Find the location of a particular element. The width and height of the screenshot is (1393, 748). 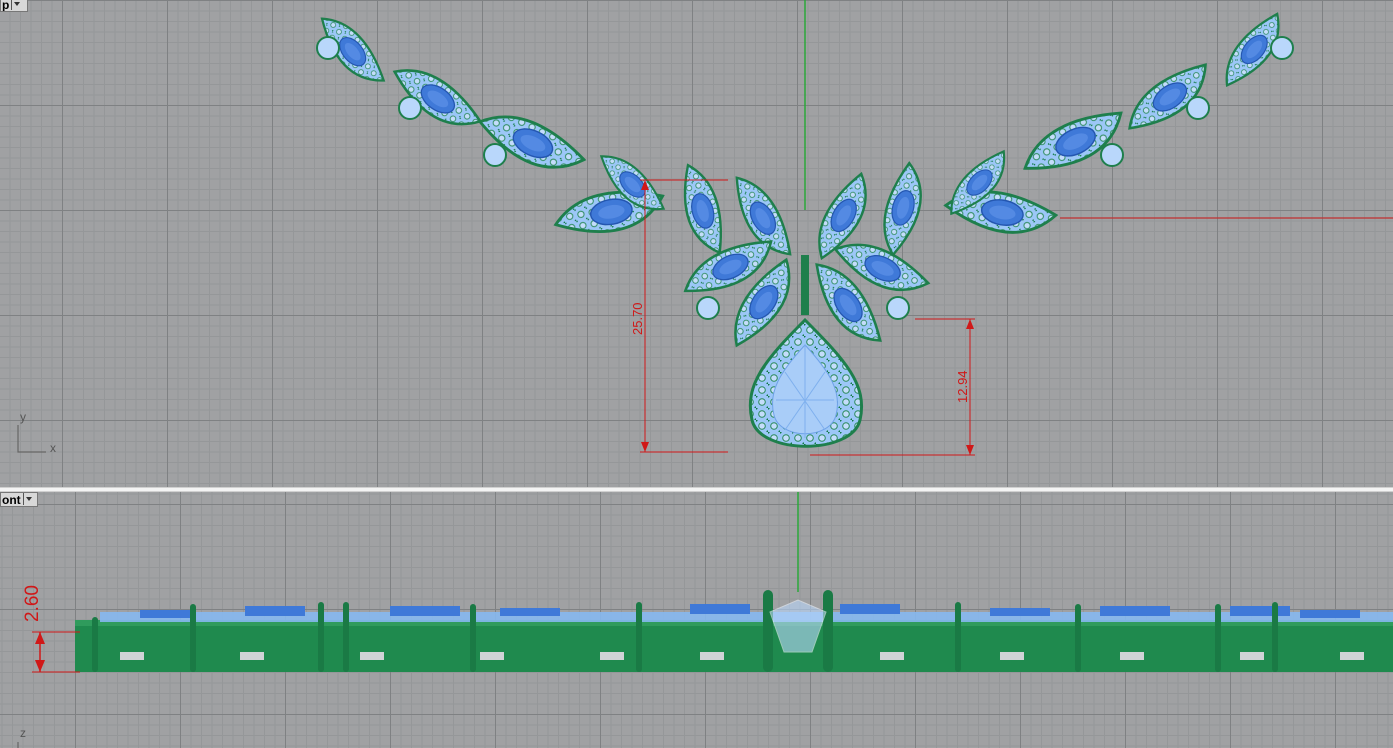

dimension-thickness: 2.60 is located at coordinates (51, 629).